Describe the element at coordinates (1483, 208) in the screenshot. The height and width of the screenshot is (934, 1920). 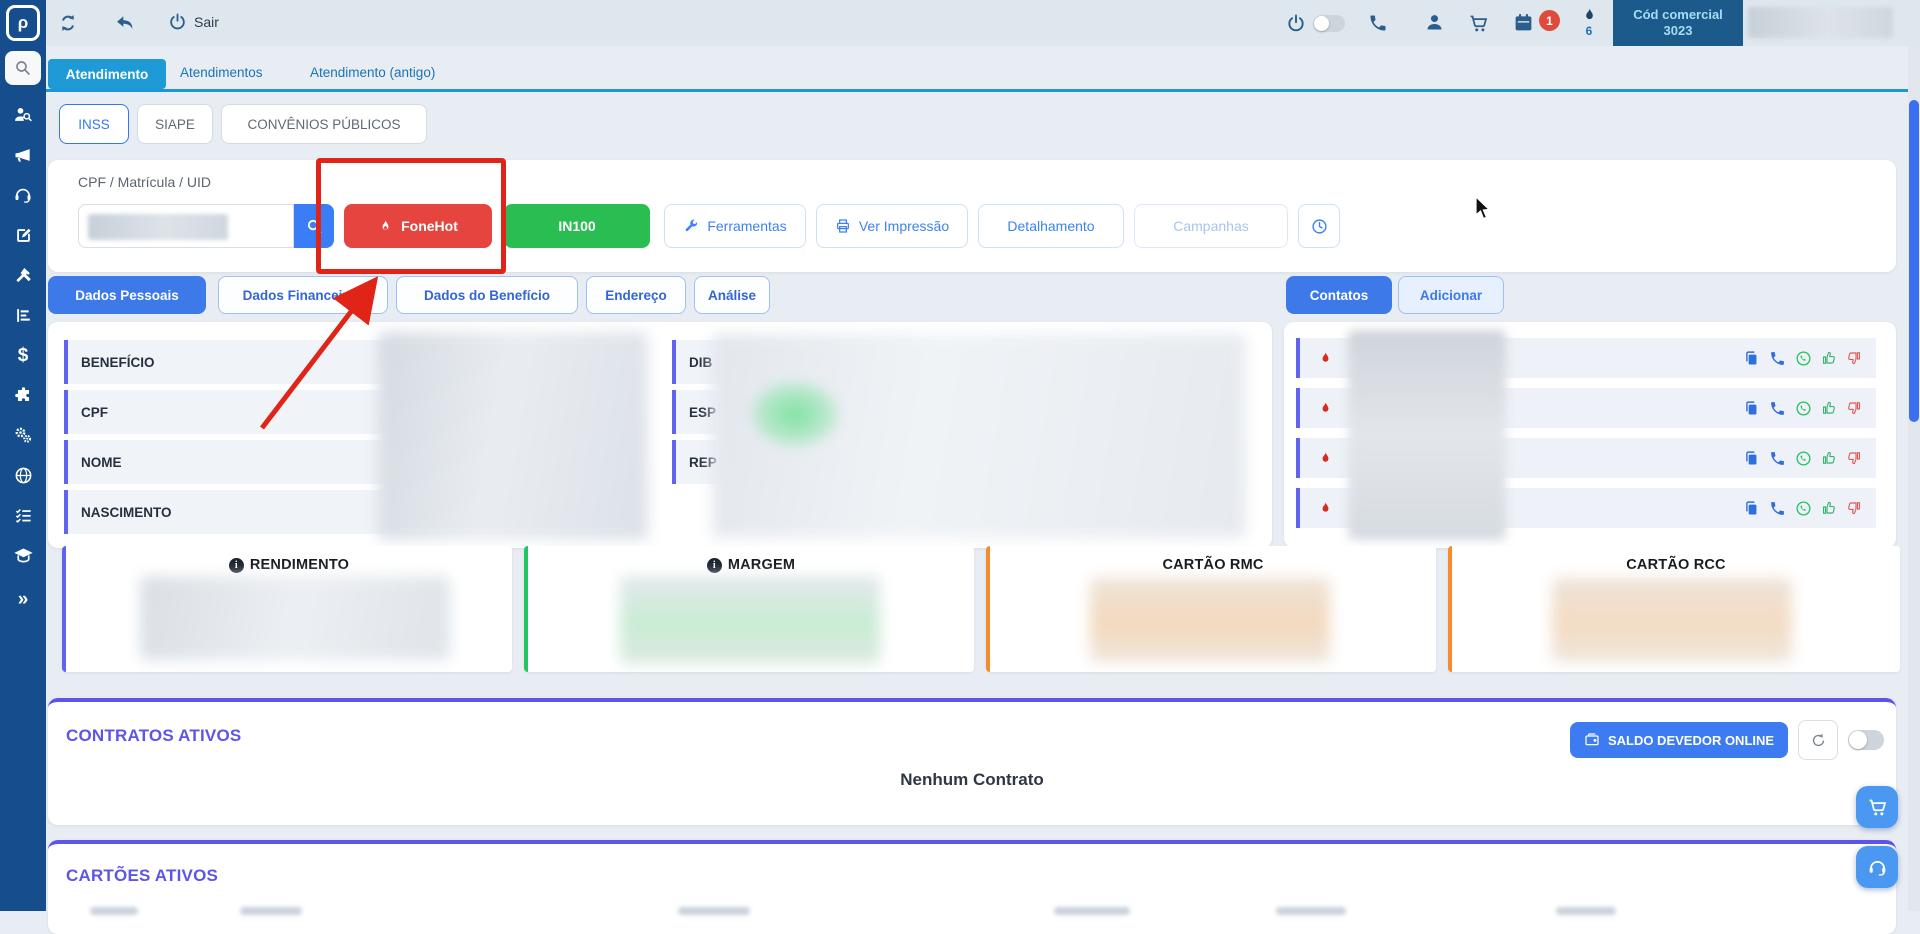
I see `mouse-cursor` at that location.